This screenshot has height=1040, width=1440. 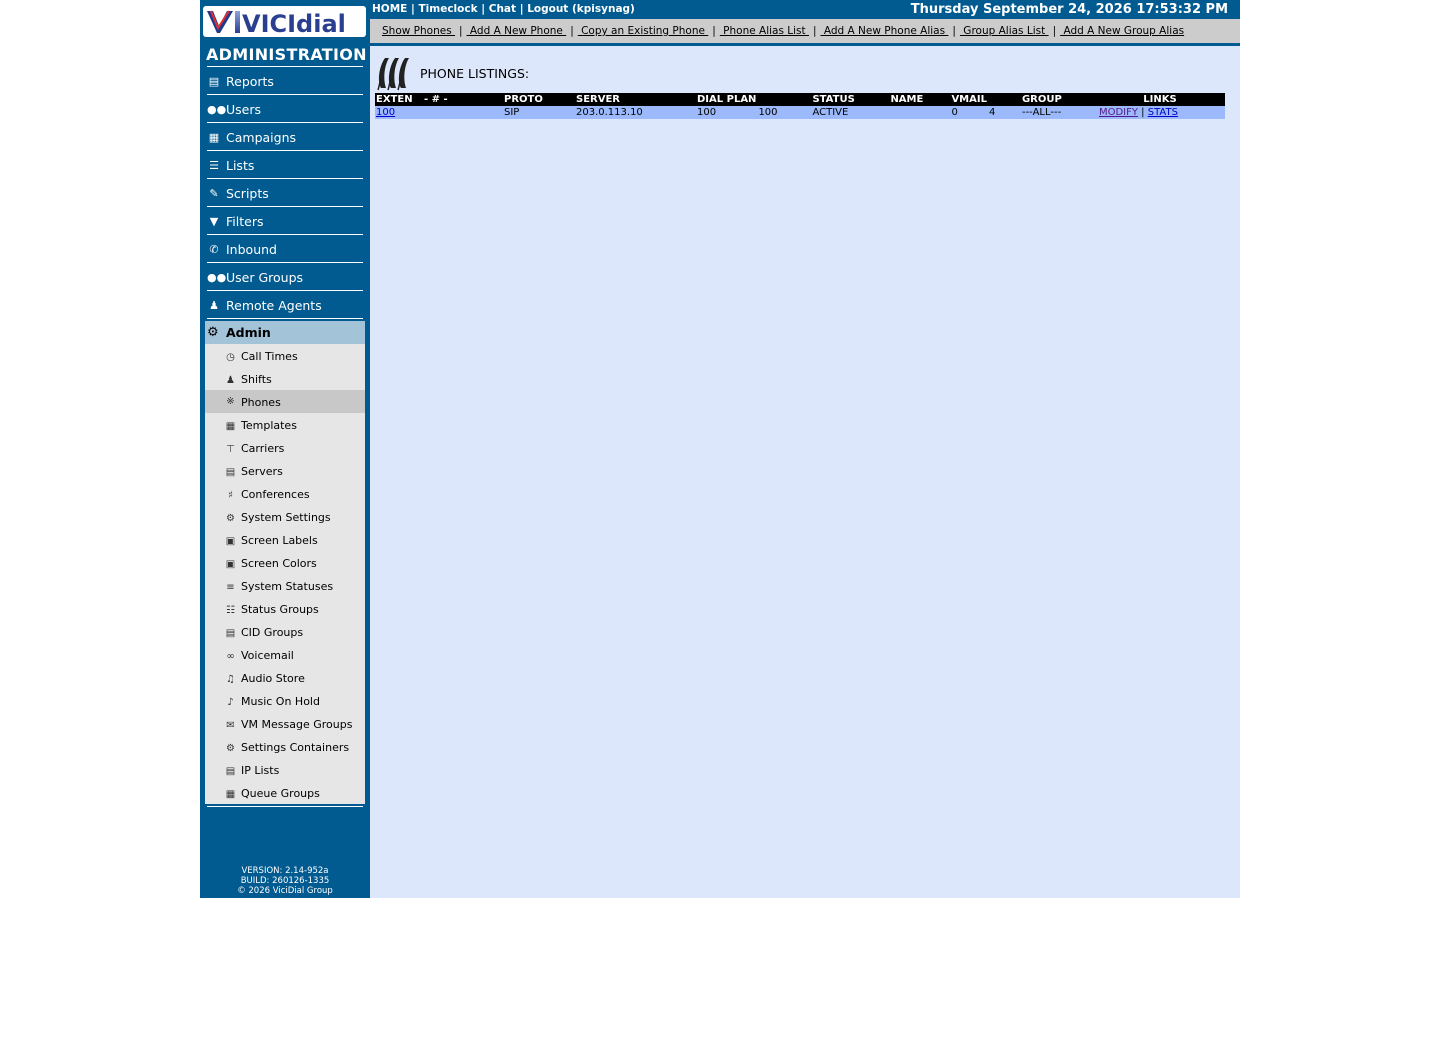 I want to click on add-phone-link: Add A New Phone, so click(x=517, y=31).